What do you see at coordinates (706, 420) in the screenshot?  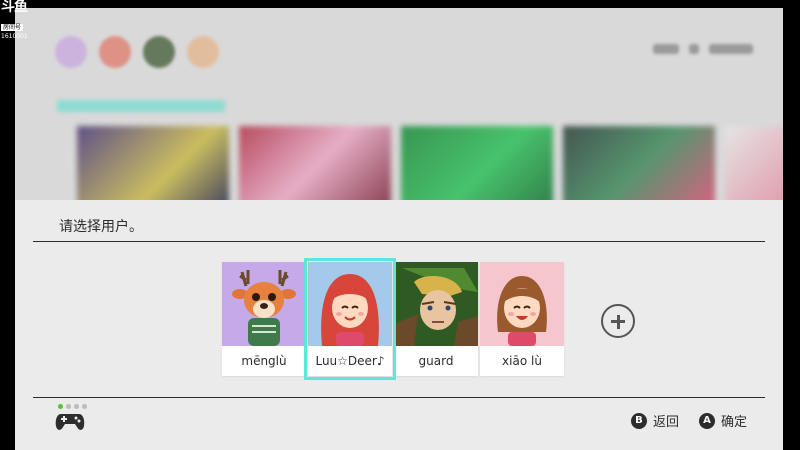 I see `a-button-icon: A` at bounding box center [706, 420].